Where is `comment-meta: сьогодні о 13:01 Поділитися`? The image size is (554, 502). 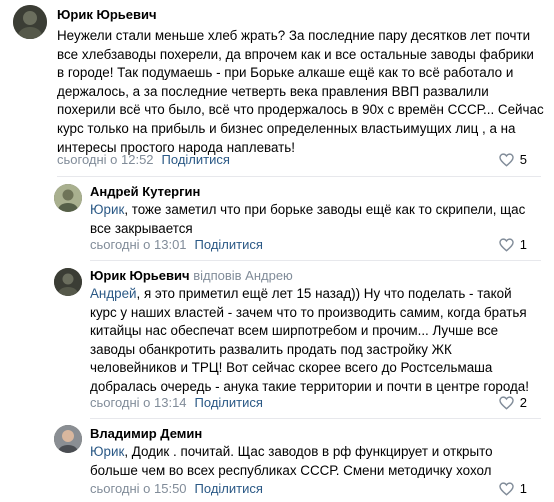
comment-meta: сьогодні о 13:01 Поділитися is located at coordinates (176, 245).